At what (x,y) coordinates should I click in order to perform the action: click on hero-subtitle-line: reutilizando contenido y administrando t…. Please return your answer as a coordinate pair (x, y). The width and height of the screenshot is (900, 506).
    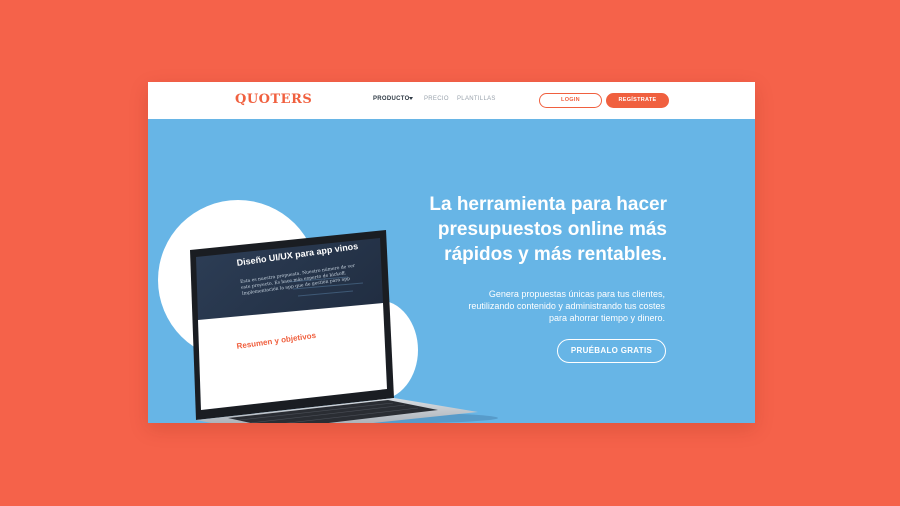
    Looking at the image, I should click on (566, 306).